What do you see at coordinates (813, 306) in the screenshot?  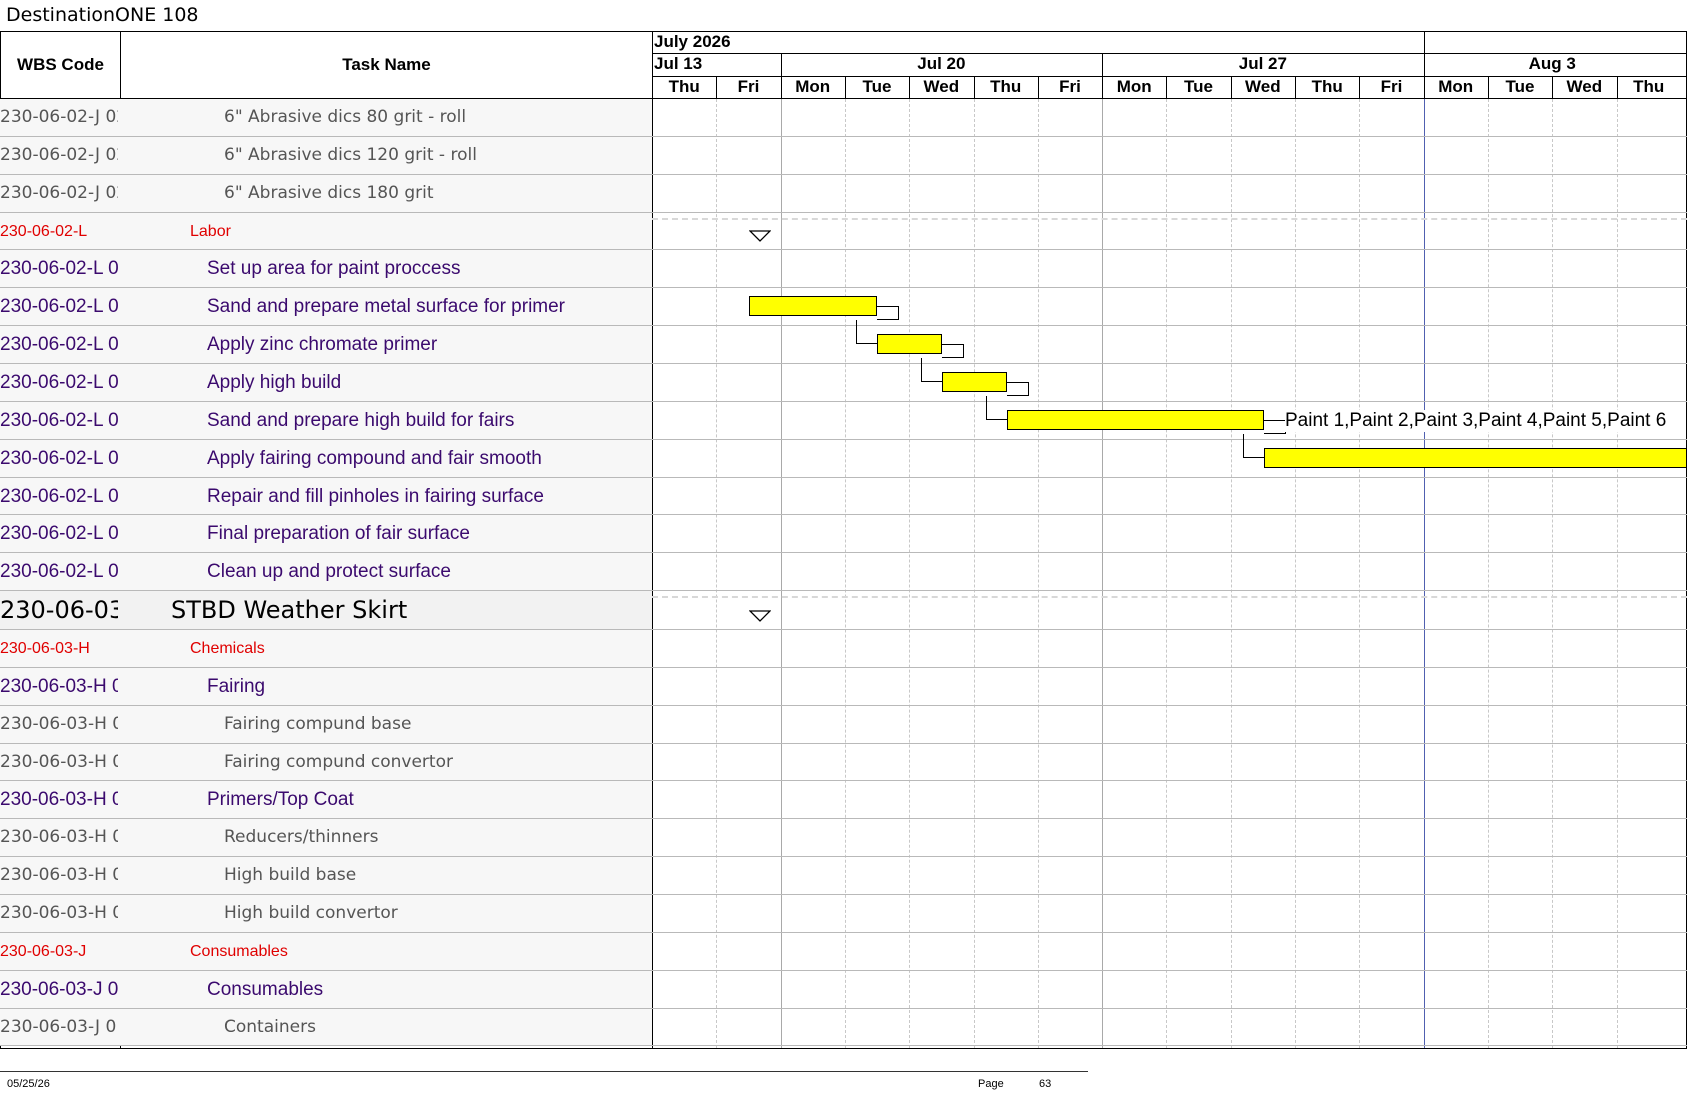 I see `task-bar-sand-metal` at bounding box center [813, 306].